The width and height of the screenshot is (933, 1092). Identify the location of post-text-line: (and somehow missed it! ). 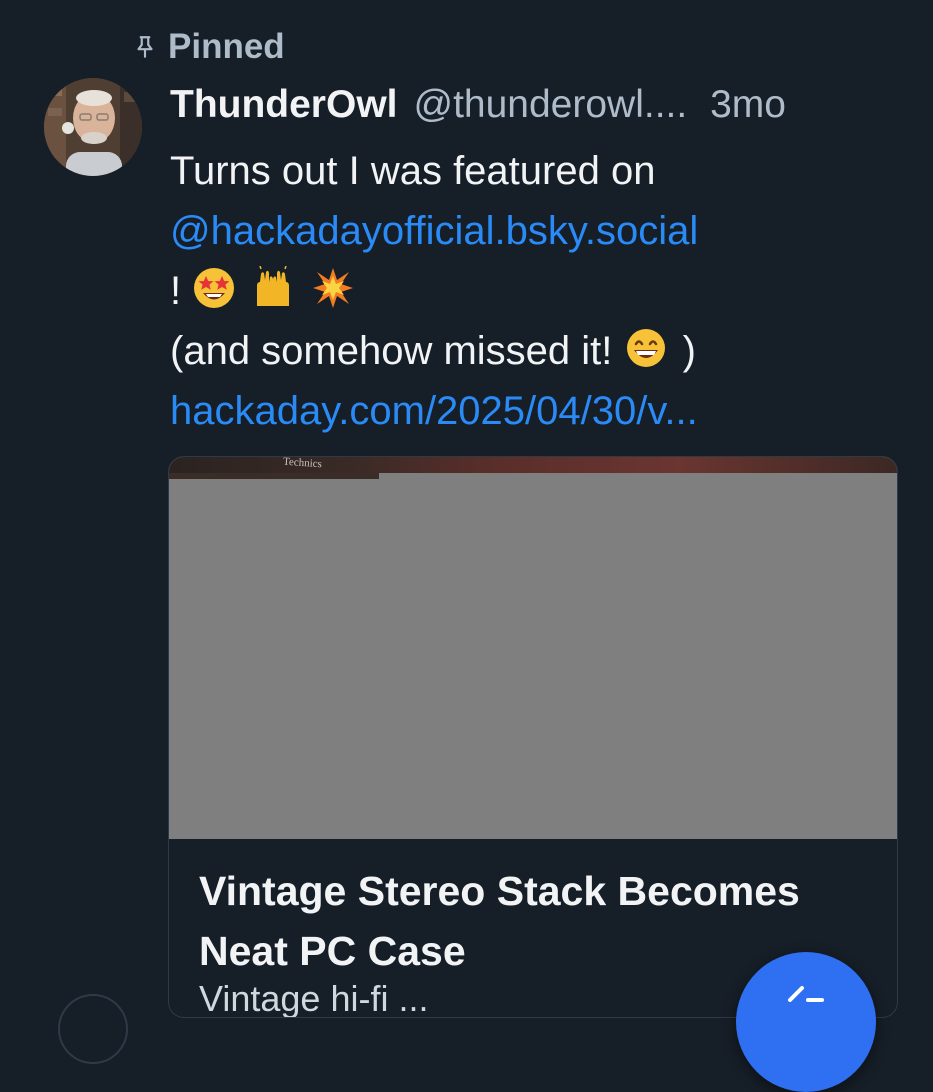
(540, 351).